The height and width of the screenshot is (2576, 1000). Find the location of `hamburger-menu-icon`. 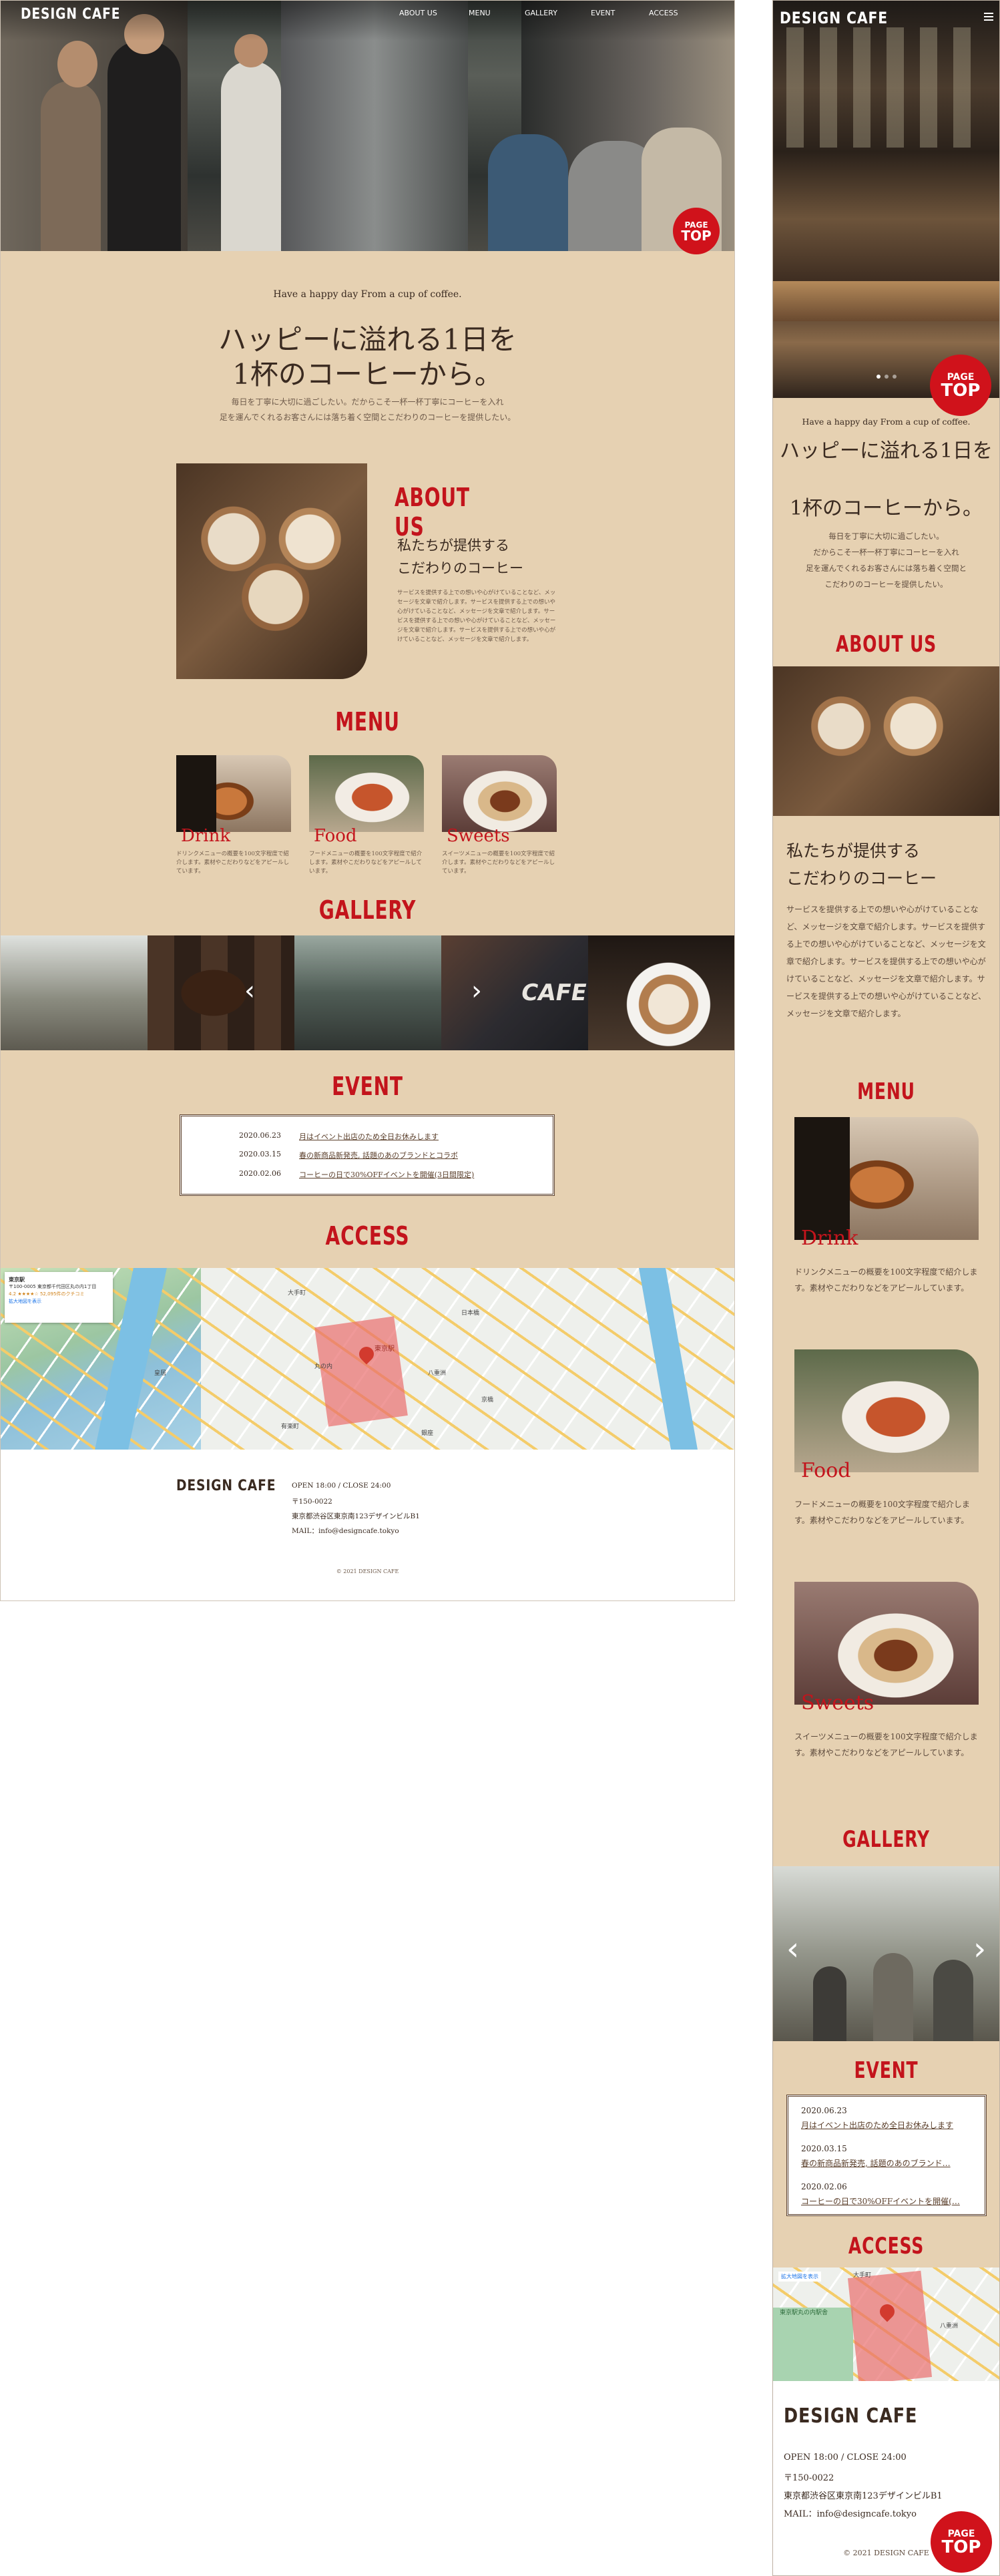

hamburger-menu-icon is located at coordinates (988, 17).